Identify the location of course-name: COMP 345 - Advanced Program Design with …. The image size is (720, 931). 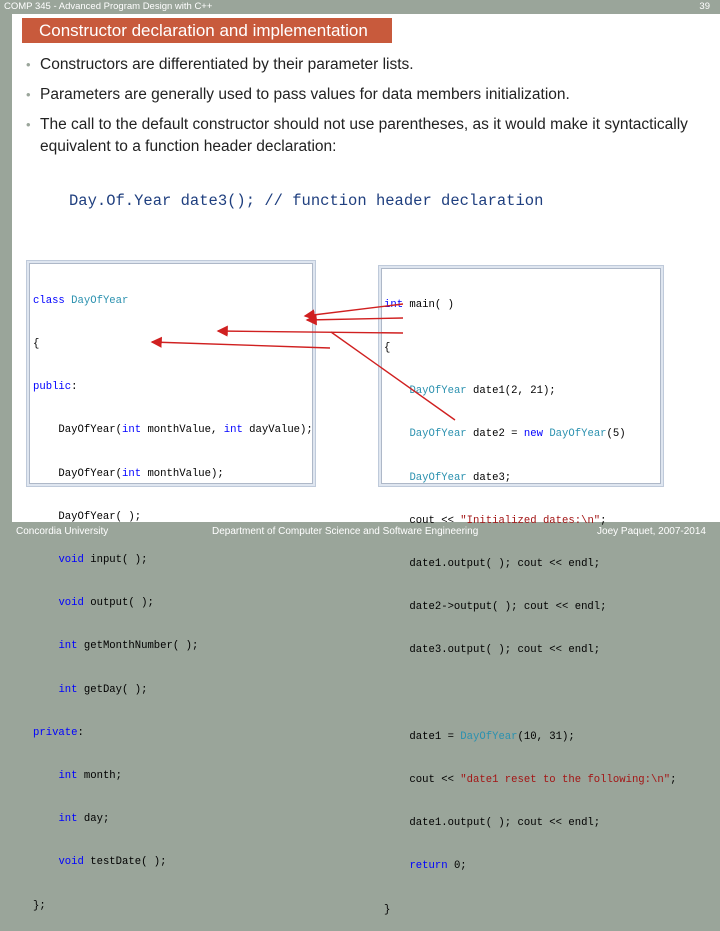
(108, 6).